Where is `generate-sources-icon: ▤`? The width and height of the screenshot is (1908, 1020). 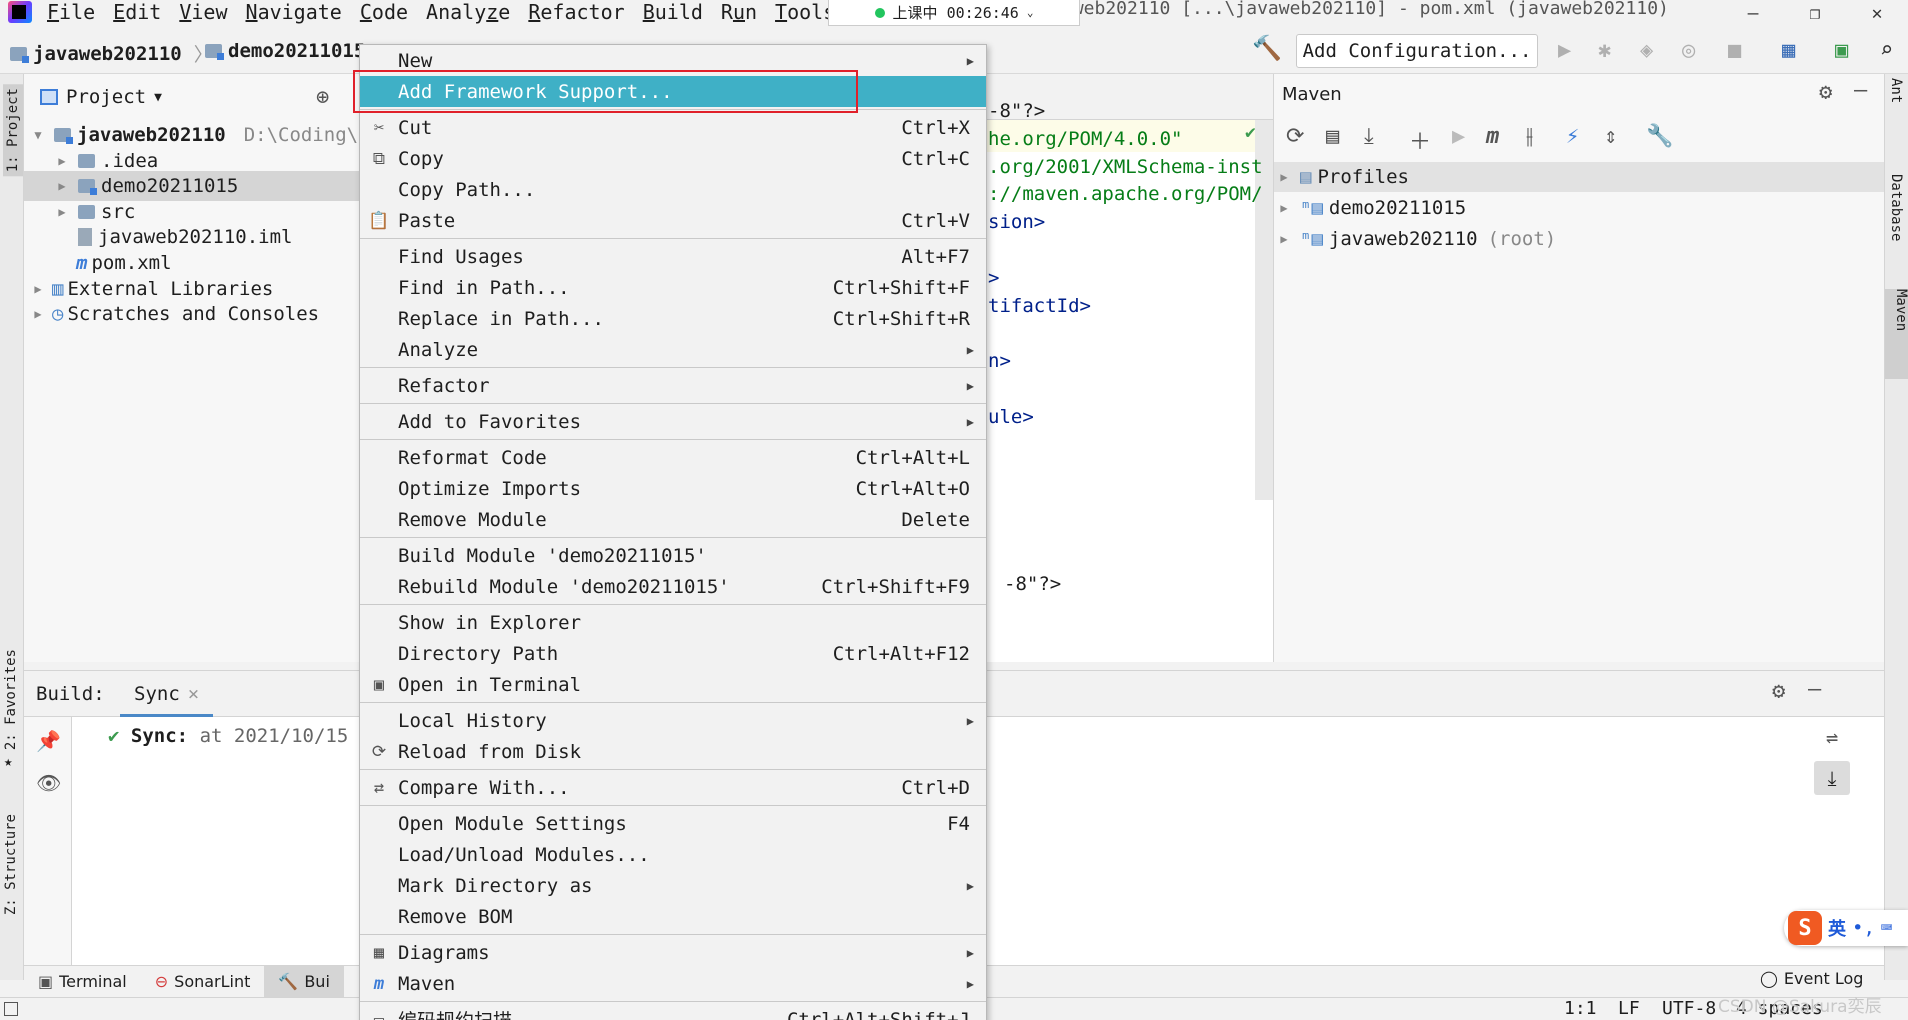 generate-sources-icon: ▤ is located at coordinates (1332, 136).